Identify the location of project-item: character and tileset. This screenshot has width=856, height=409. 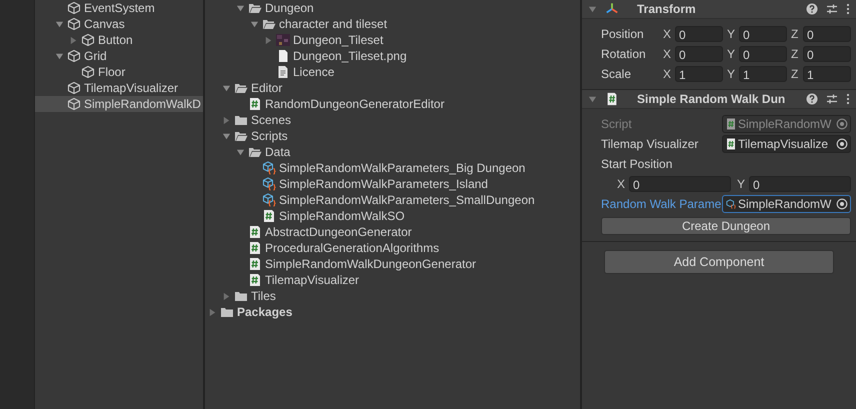
(392, 24).